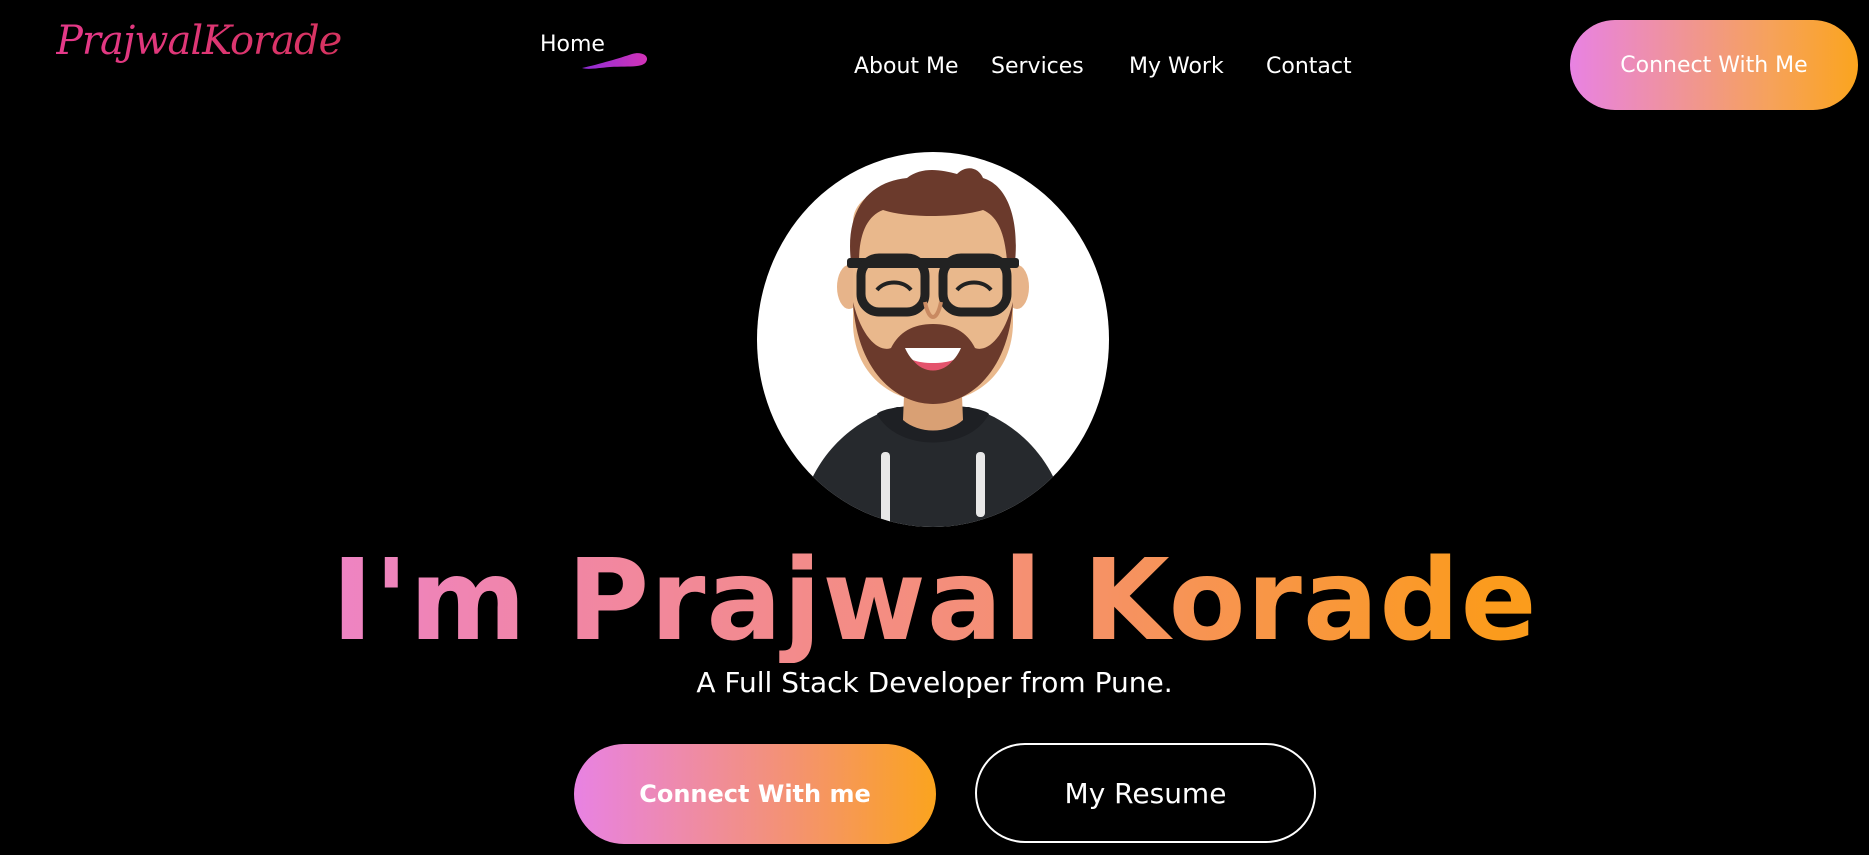 This screenshot has height=855, width=1869. Describe the element at coordinates (1037, 66) in the screenshot. I see `nav-services: Services` at that location.